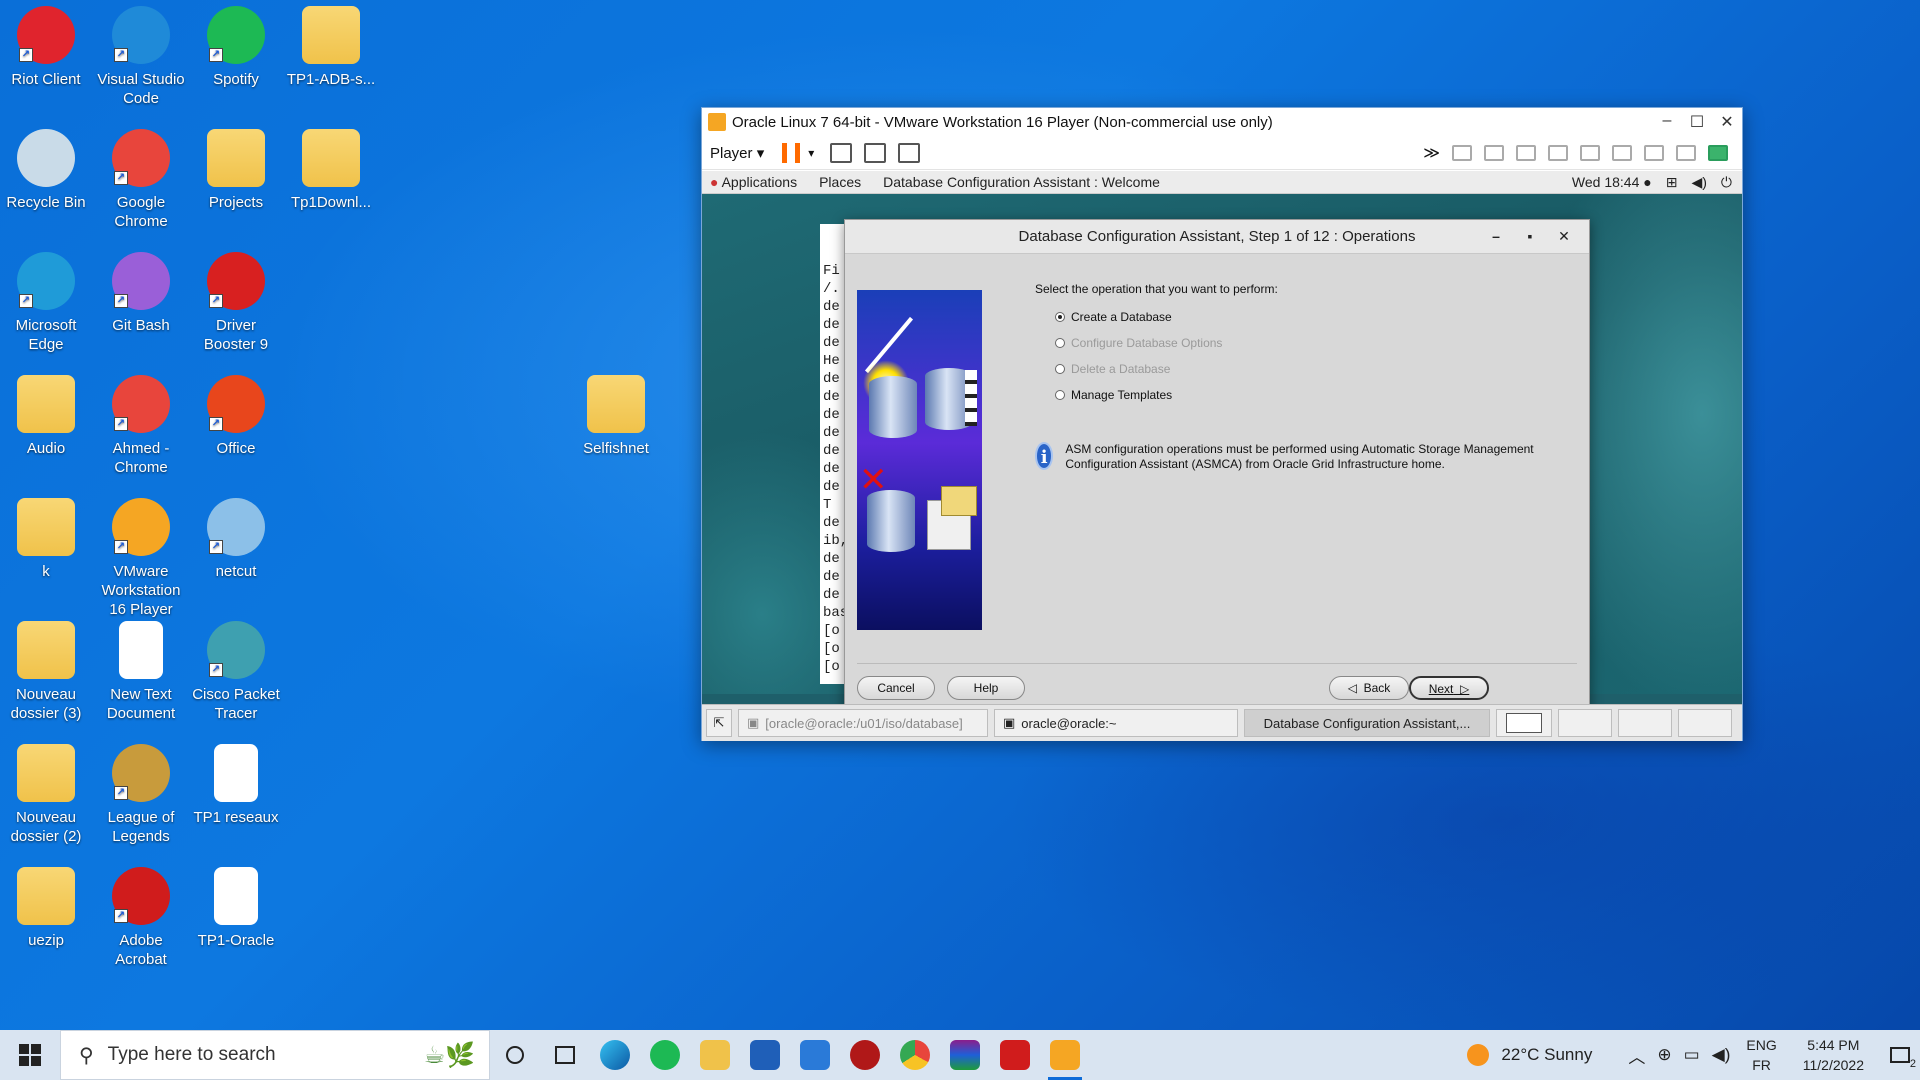 Image resolution: width=1920 pixels, height=1080 pixels. What do you see at coordinates (1697, 122) in the screenshot?
I see `maximize-button: ☐` at bounding box center [1697, 122].